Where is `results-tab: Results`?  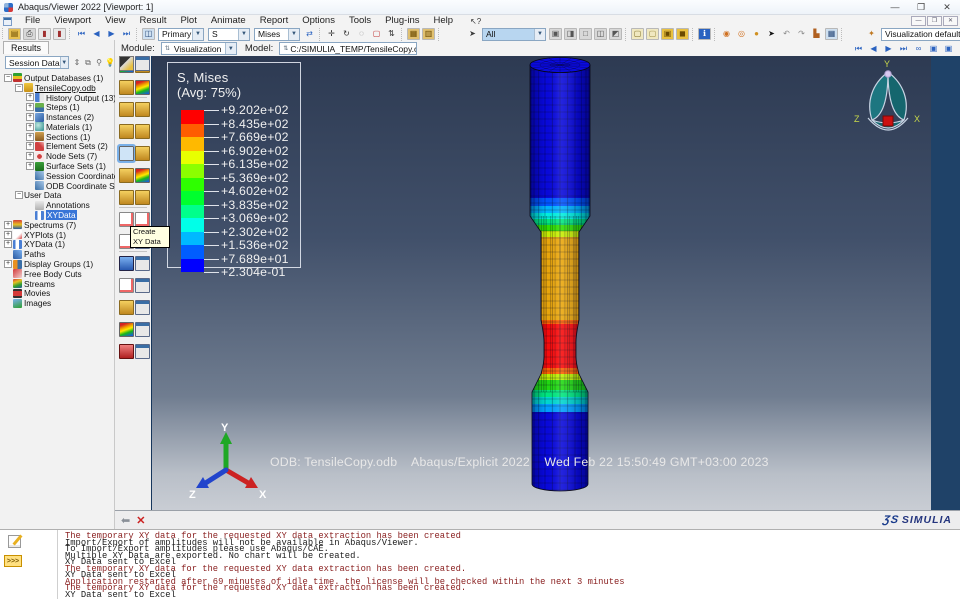 results-tab: Results is located at coordinates (26, 47).